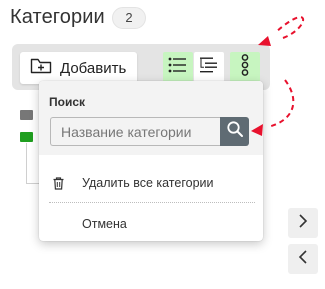 The image size is (325, 289). Describe the element at coordinates (148, 183) in the screenshot. I see `delete-all-label: Удалить все категории` at that location.